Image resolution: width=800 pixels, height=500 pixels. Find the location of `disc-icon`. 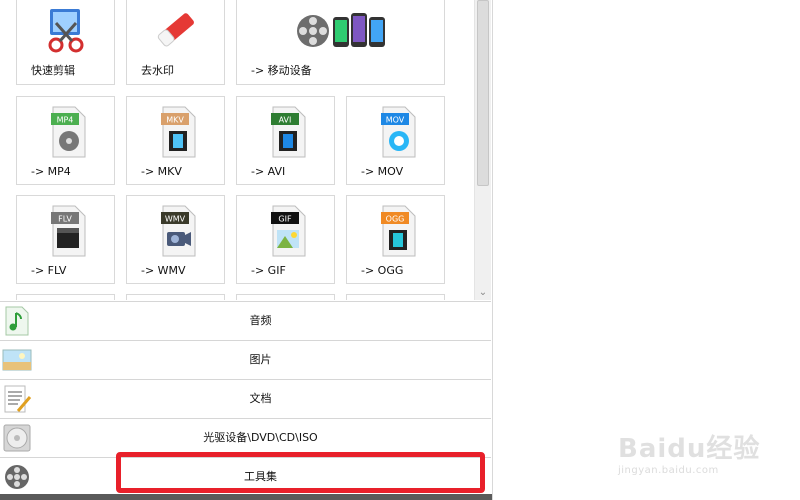

disc-icon is located at coordinates (17, 438).